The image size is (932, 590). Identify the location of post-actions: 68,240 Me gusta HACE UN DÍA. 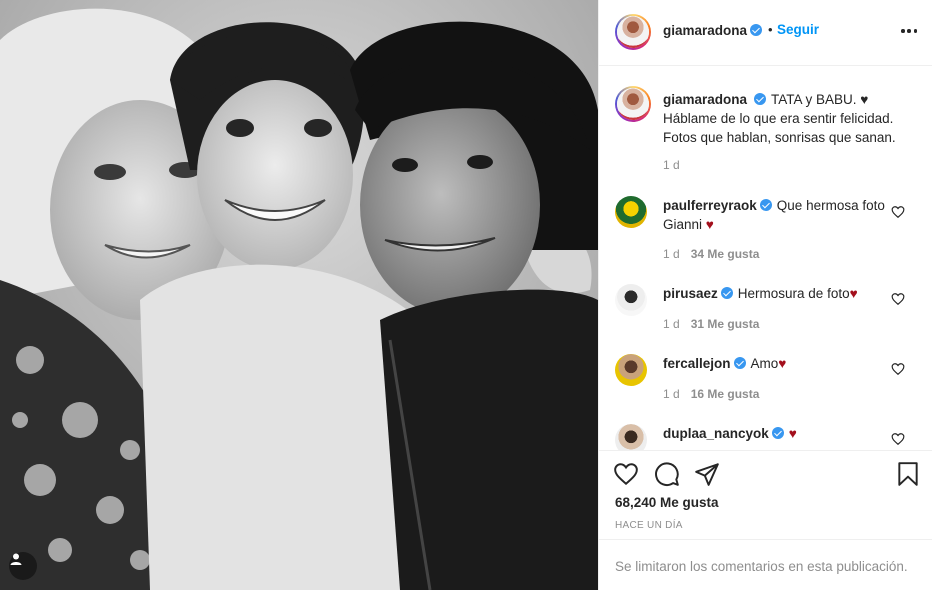
(765, 495).